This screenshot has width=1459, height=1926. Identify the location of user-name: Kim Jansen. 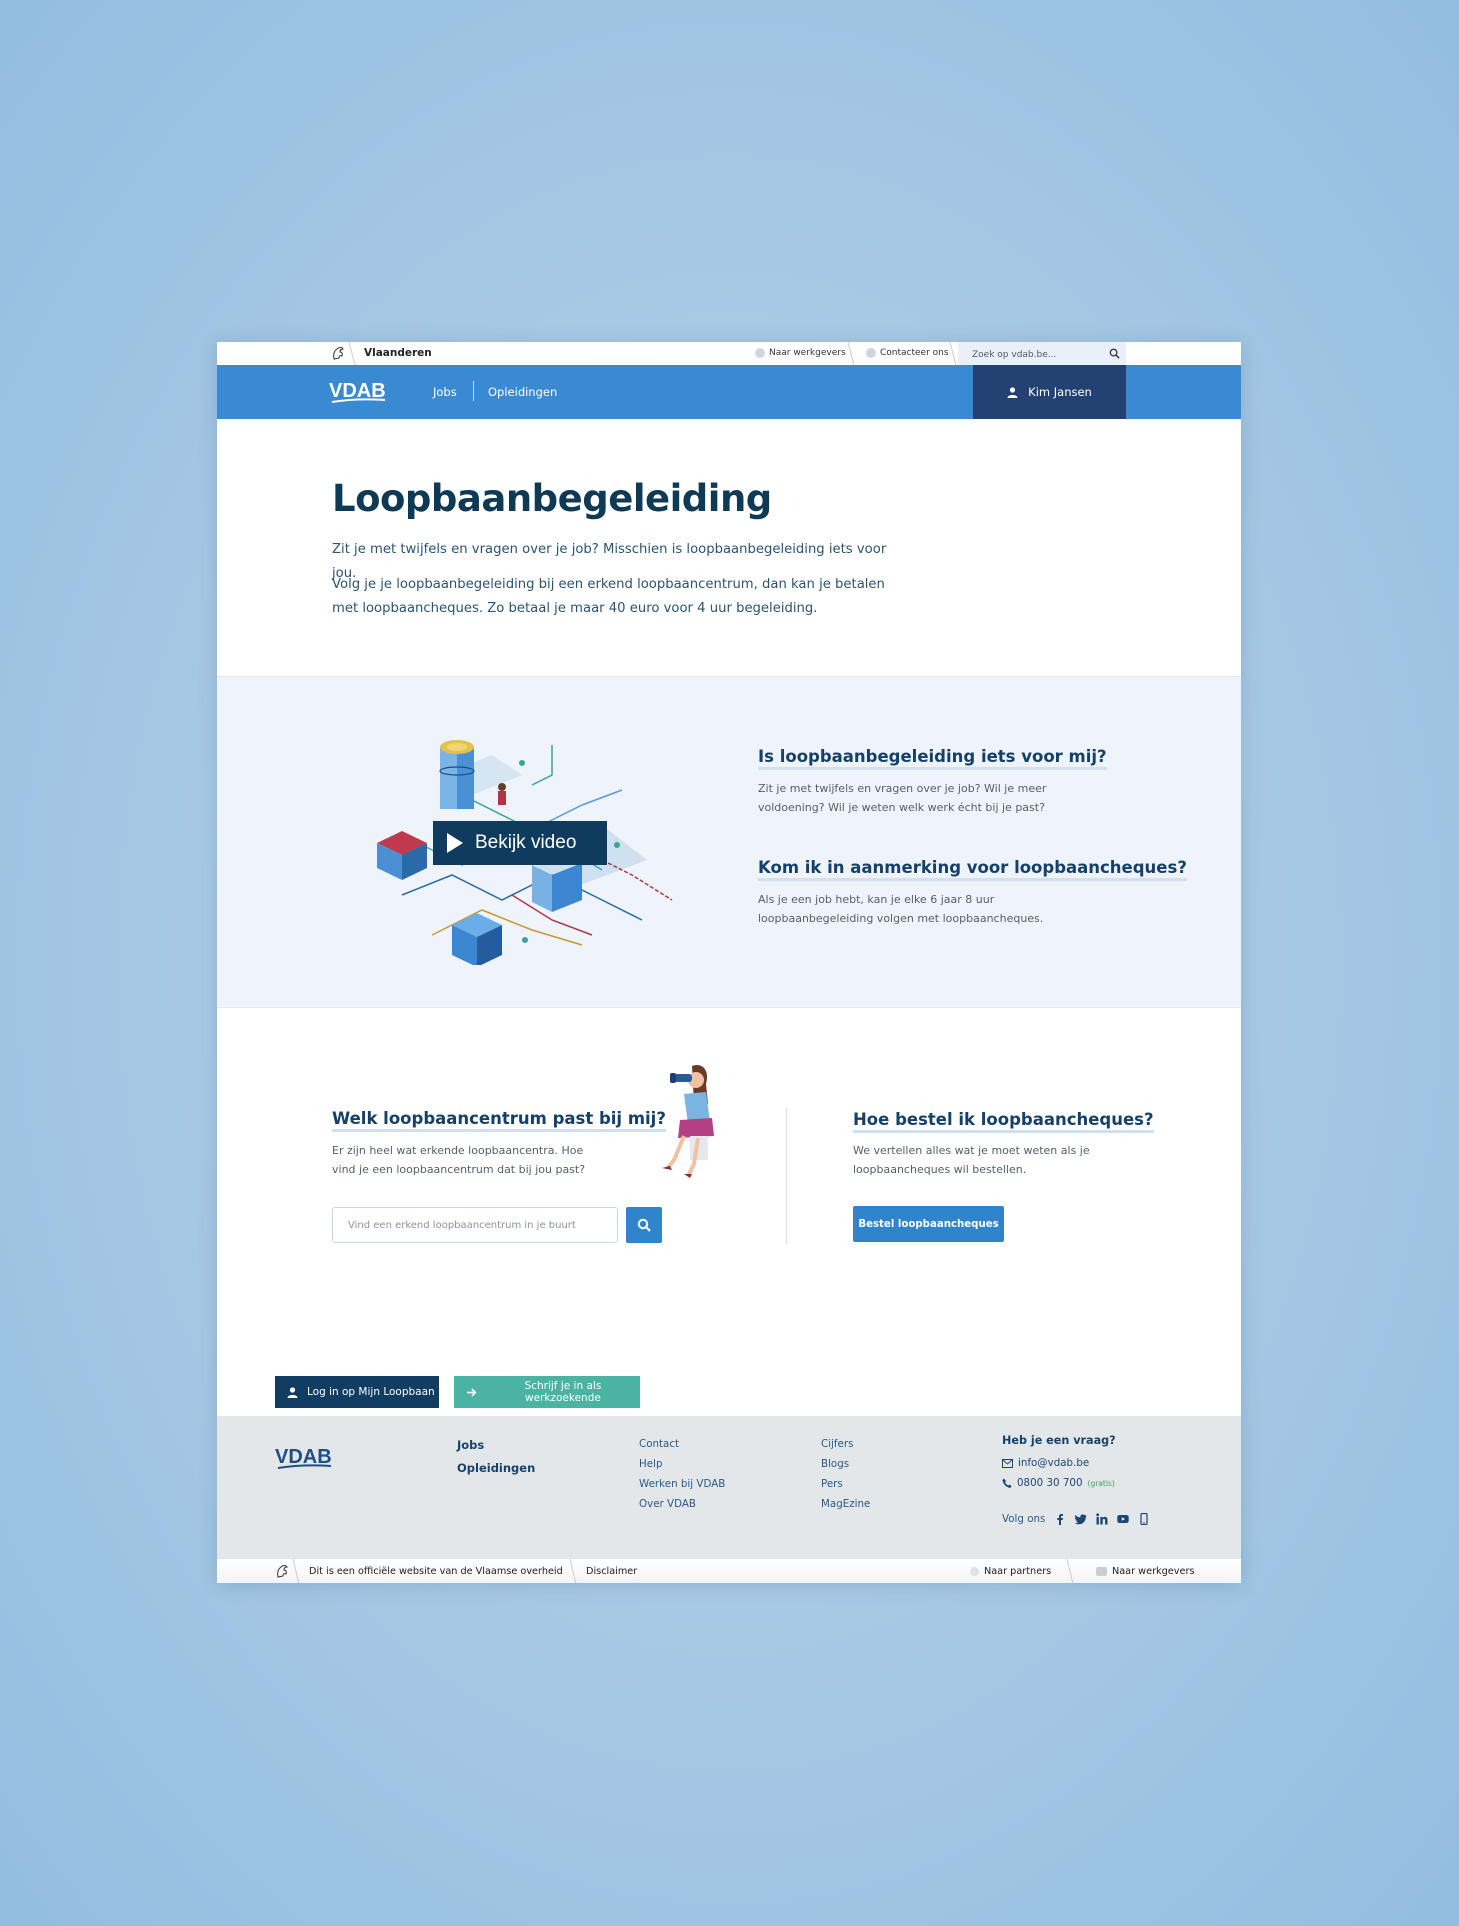
(1060, 392).